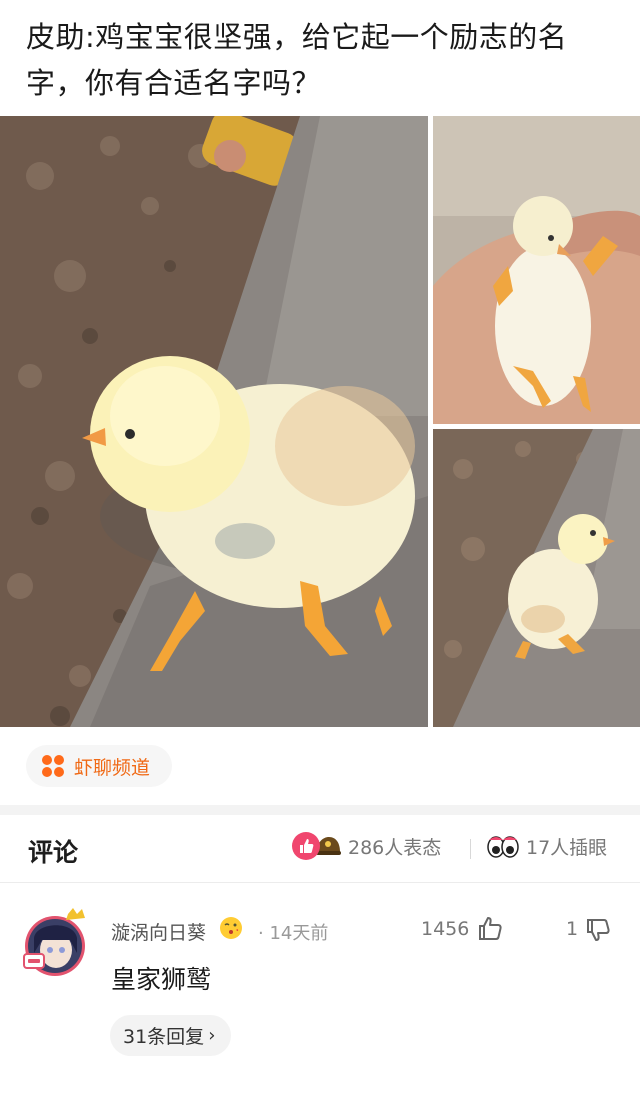 The width and height of the screenshot is (640, 1107). Describe the element at coordinates (161, 979) in the screenshot. I see `comment-text: 皇家狮鹫` at that location.